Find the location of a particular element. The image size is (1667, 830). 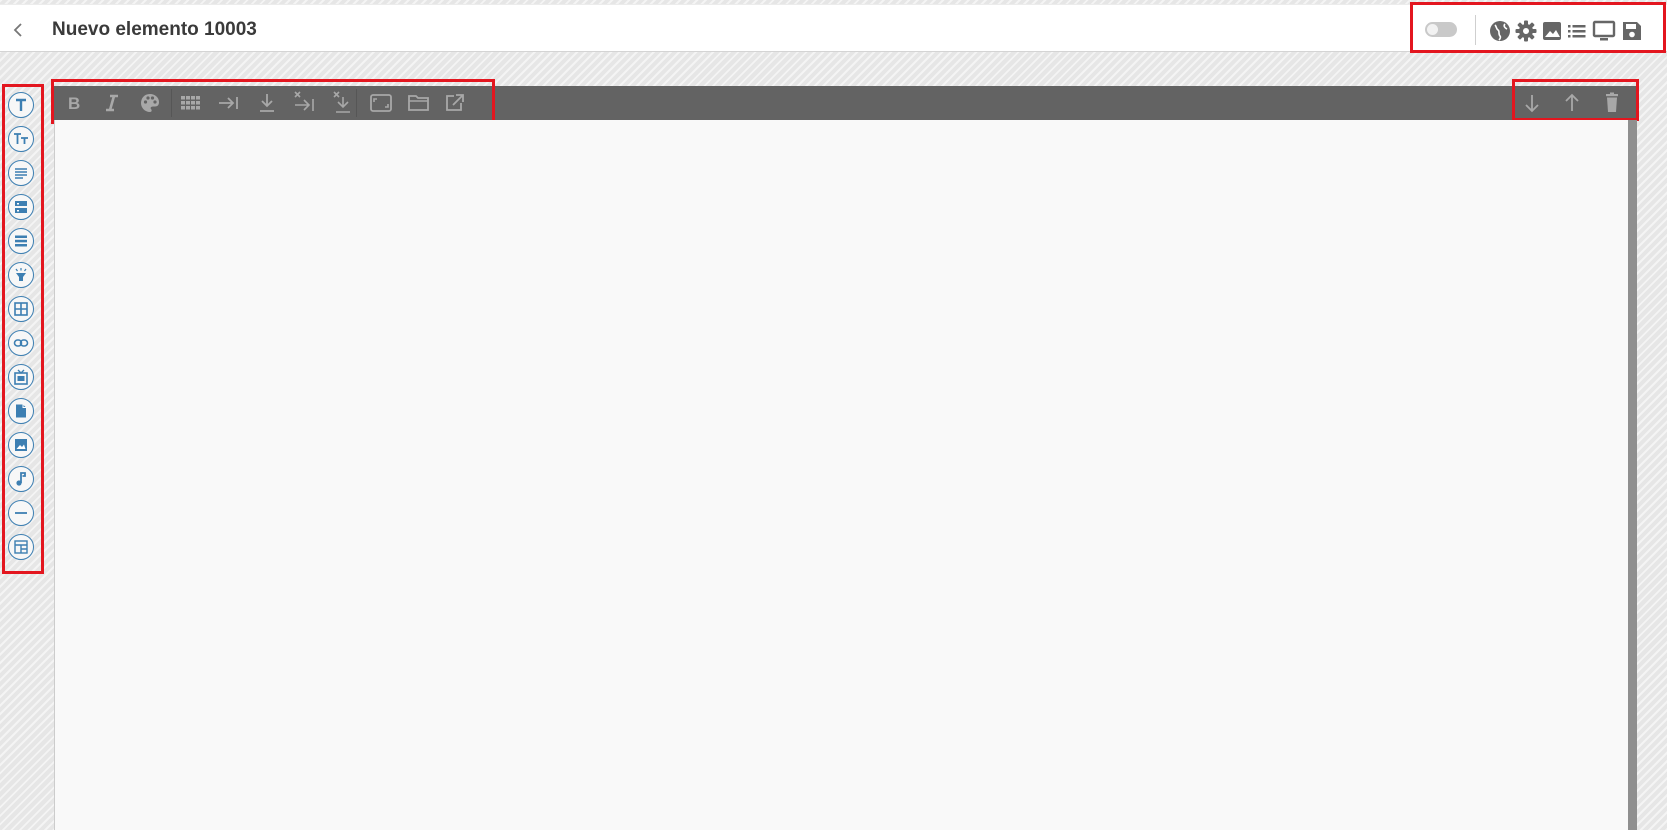

toggle-knob is located at coordinates (1432, 29).